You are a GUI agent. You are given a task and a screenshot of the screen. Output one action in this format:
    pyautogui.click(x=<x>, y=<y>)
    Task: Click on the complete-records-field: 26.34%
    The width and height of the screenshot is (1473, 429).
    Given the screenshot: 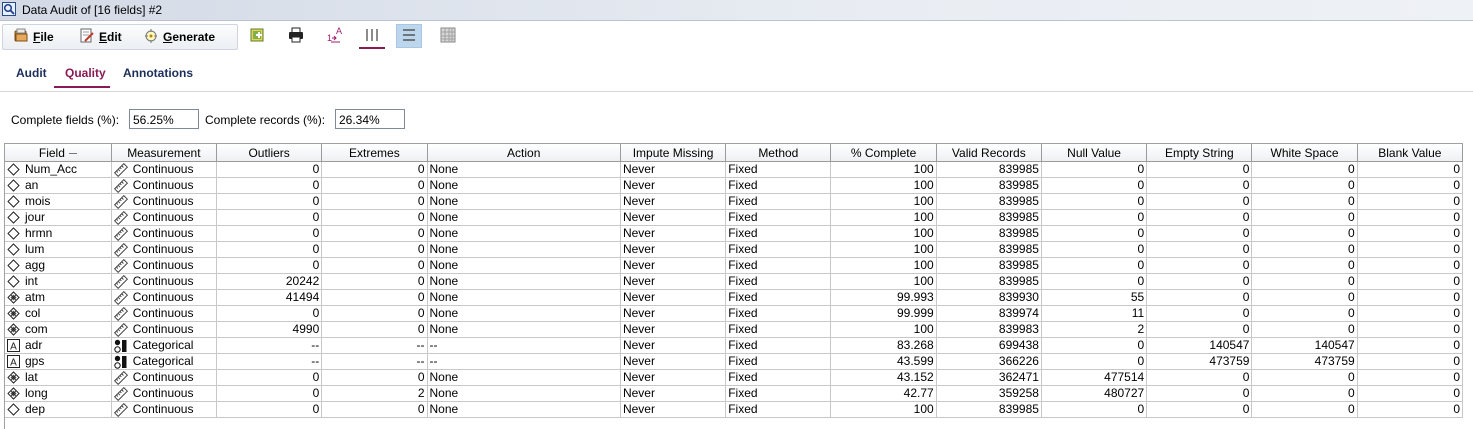 What is the action you would take?
    pyautogui.click(x=370, y=119)
    